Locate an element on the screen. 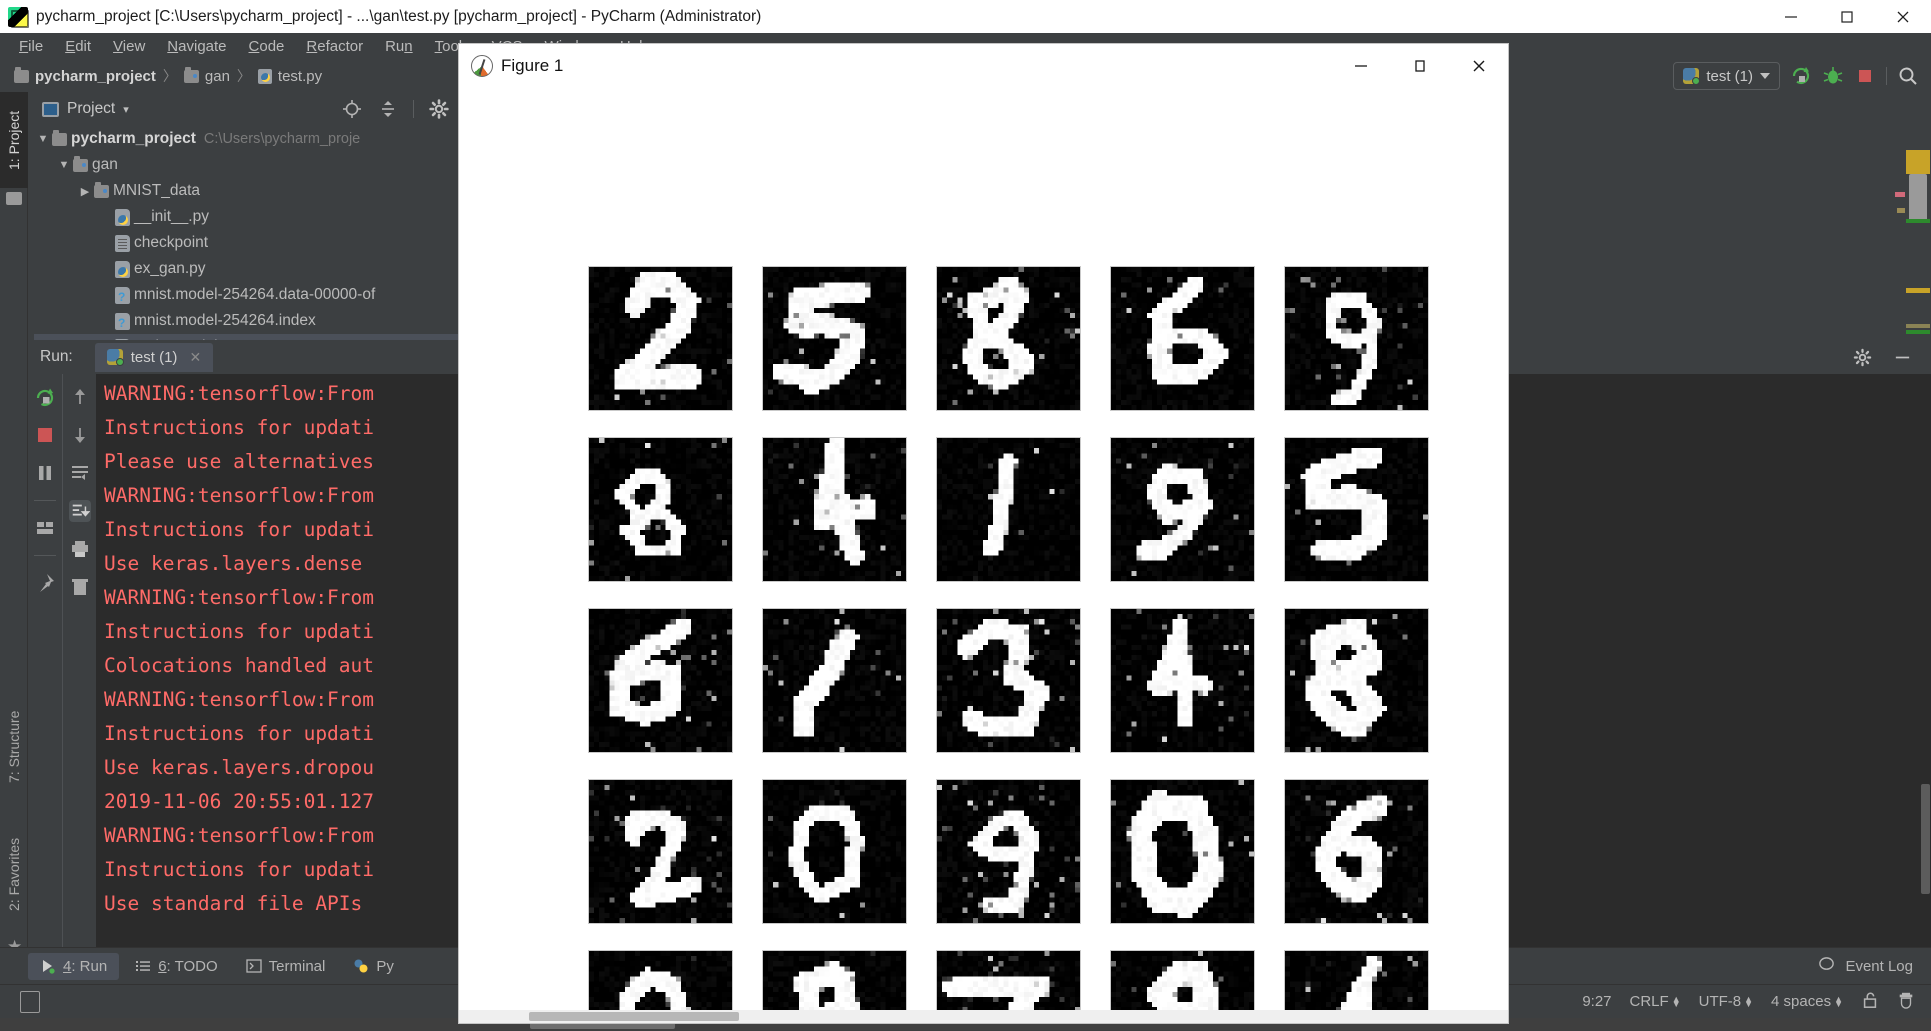 This screenshot has width=1931, height=1031. sidebar-item-label: 1: Project is located at coordinates (14, 140).